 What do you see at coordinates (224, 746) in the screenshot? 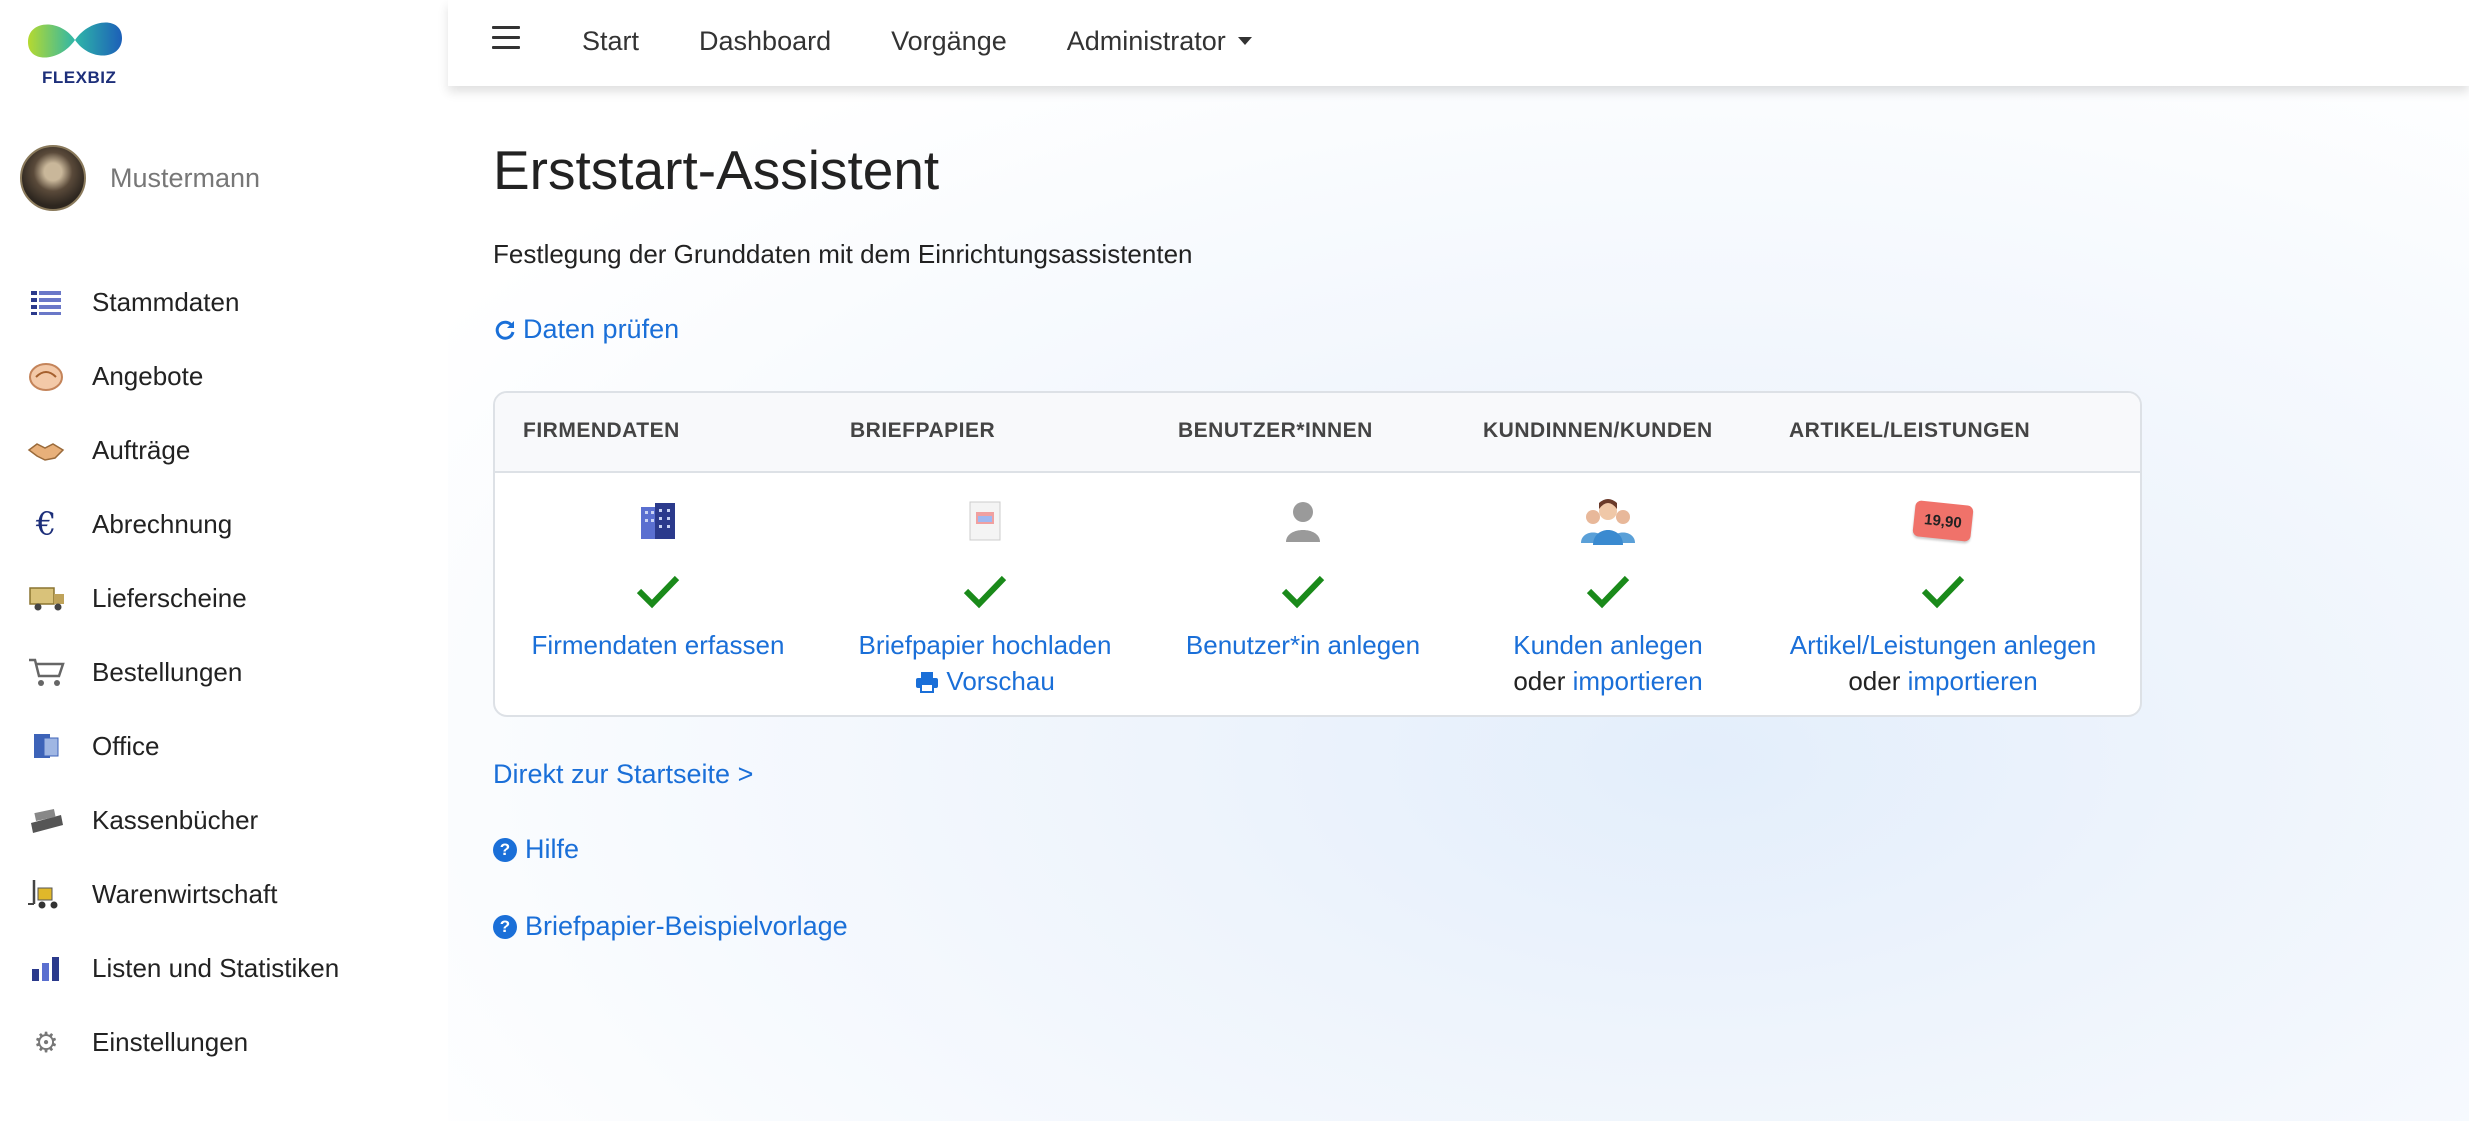
I see `sidebar-item-office: Office` at bounding box center [224, 746].